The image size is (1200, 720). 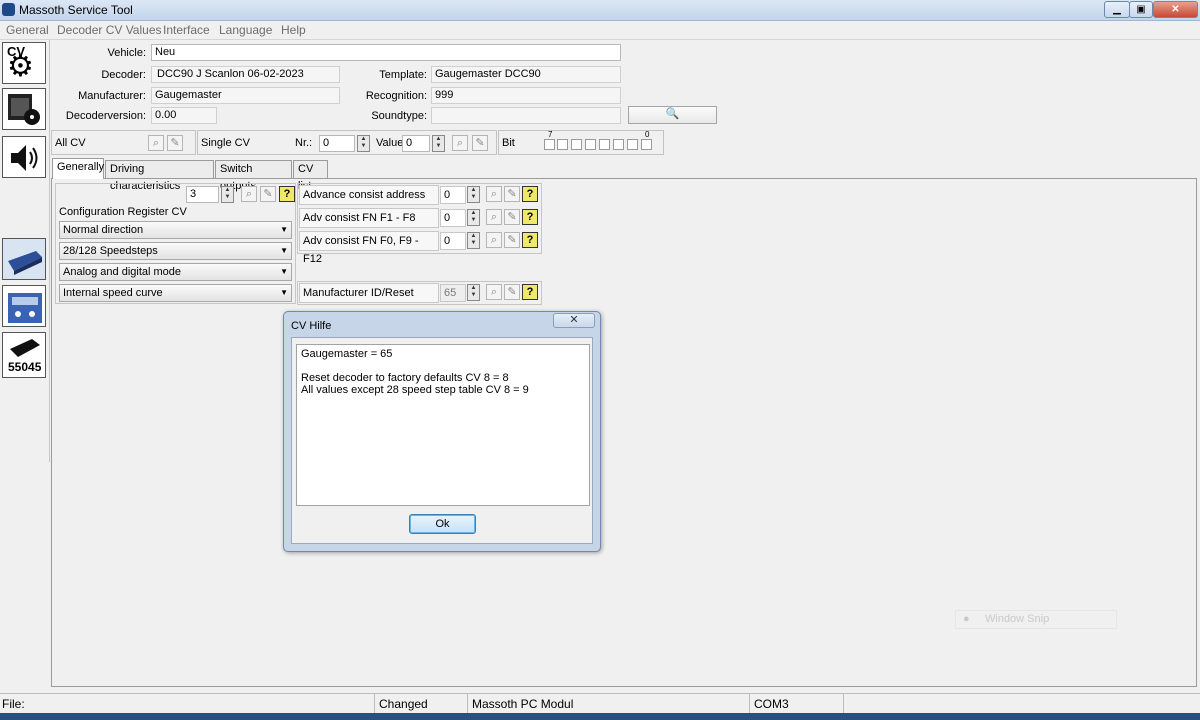 What do you see at coordinates (1117, 9) in the screenshot?
I see `minimize-button: ▁` at bounding box center [1117, 9].